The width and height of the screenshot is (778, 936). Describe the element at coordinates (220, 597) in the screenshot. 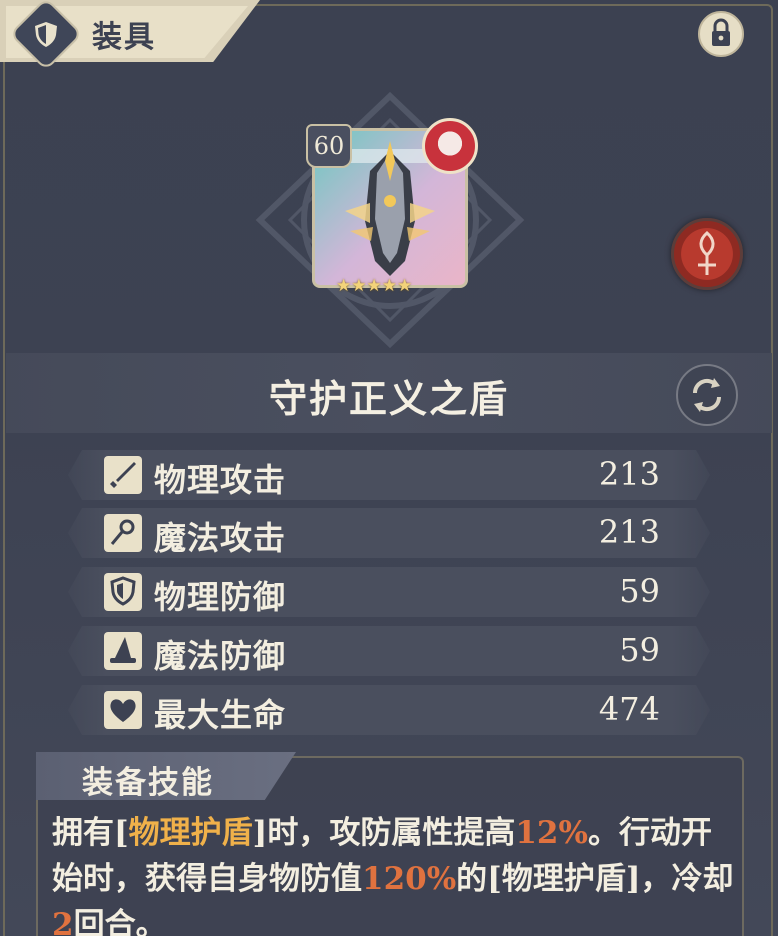

I see `stat-label: 物理防御` at that location.